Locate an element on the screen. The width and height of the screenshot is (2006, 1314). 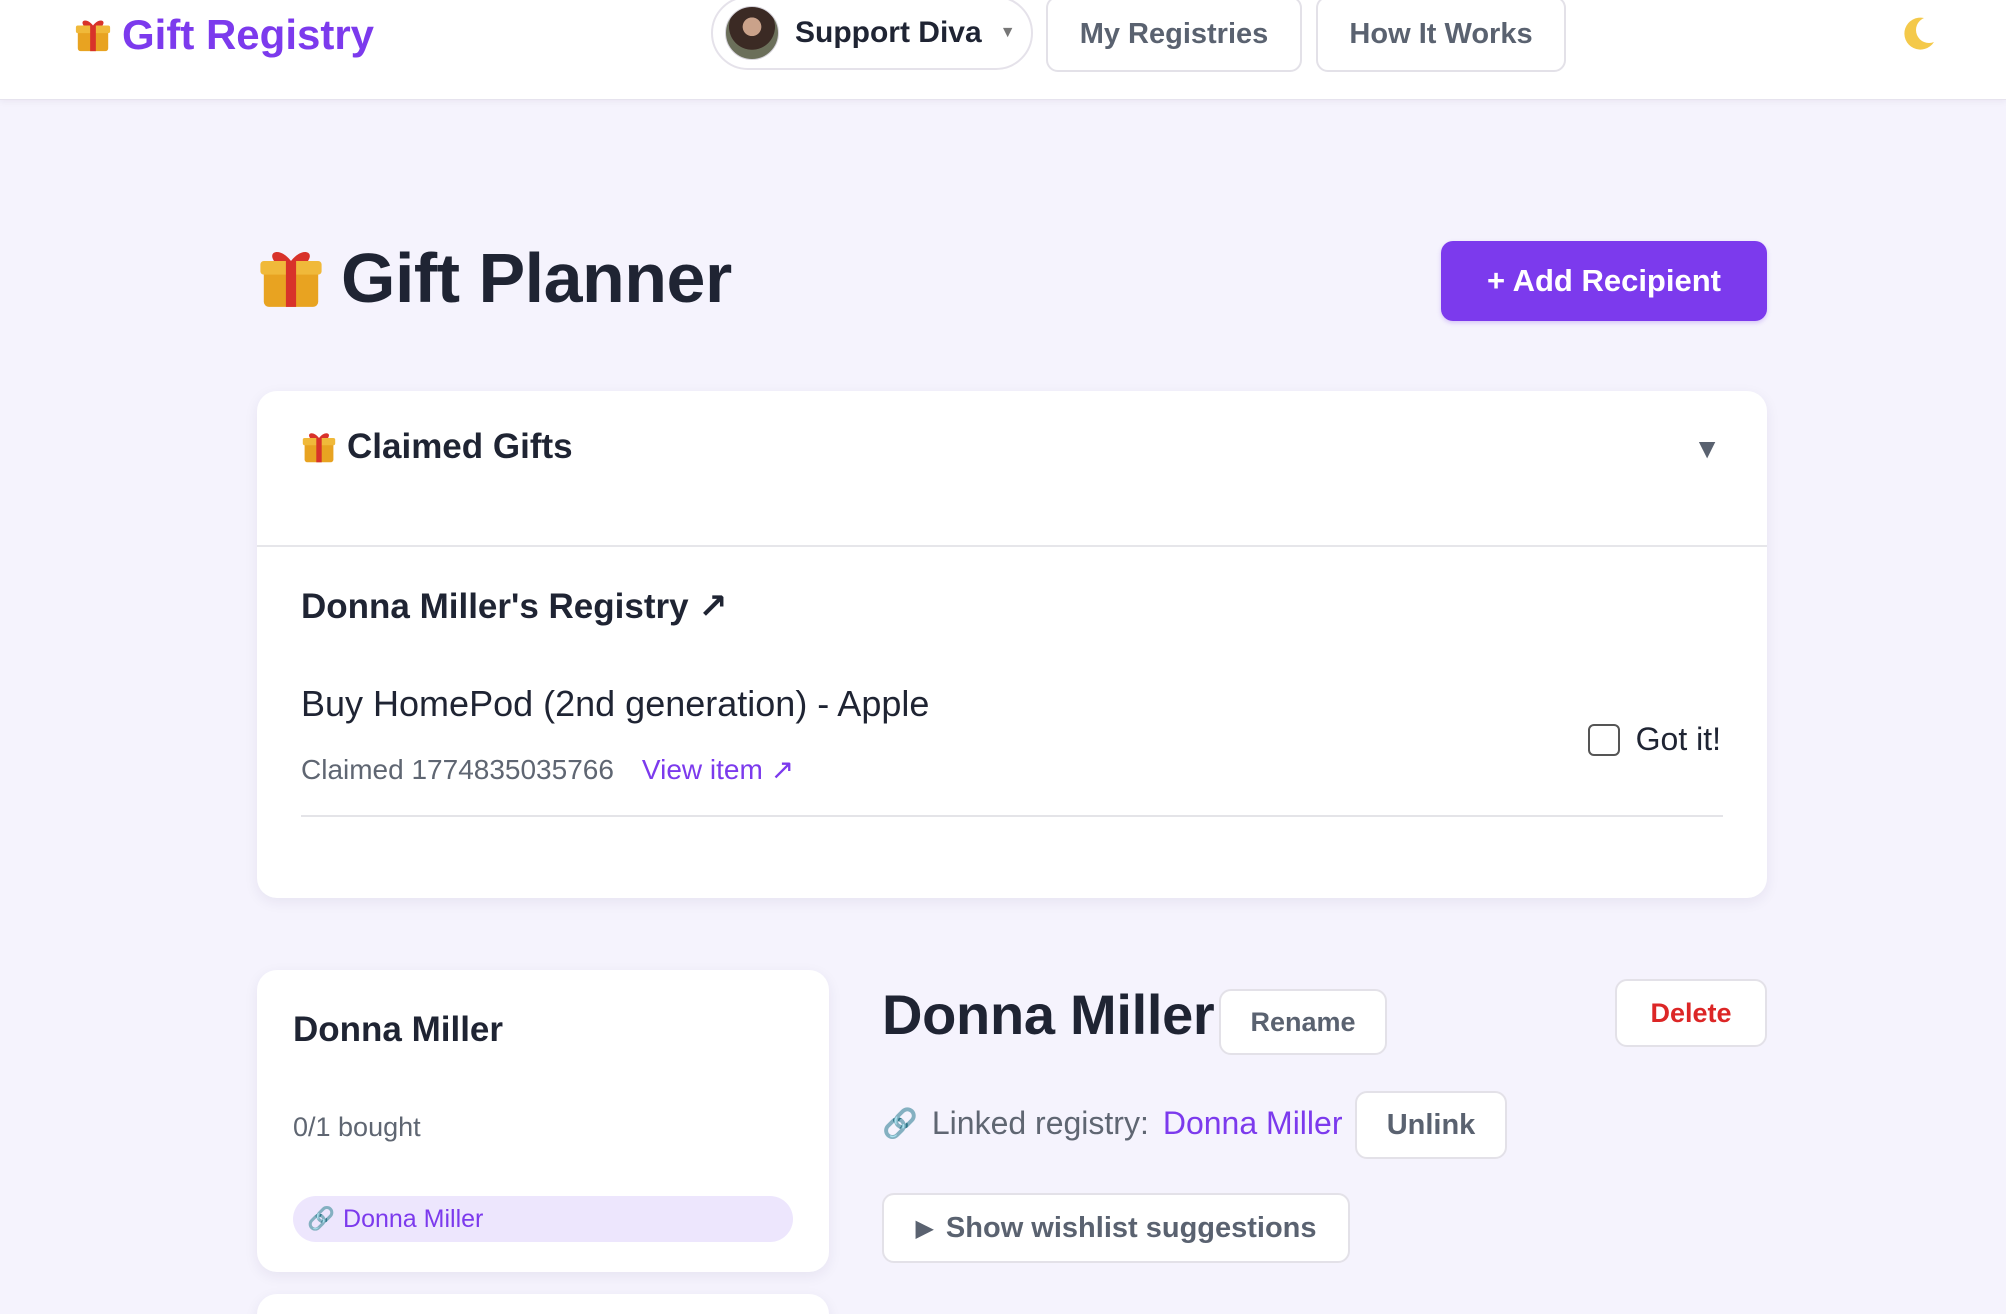
view-item-label: View item is located at coordinates (702, 769).